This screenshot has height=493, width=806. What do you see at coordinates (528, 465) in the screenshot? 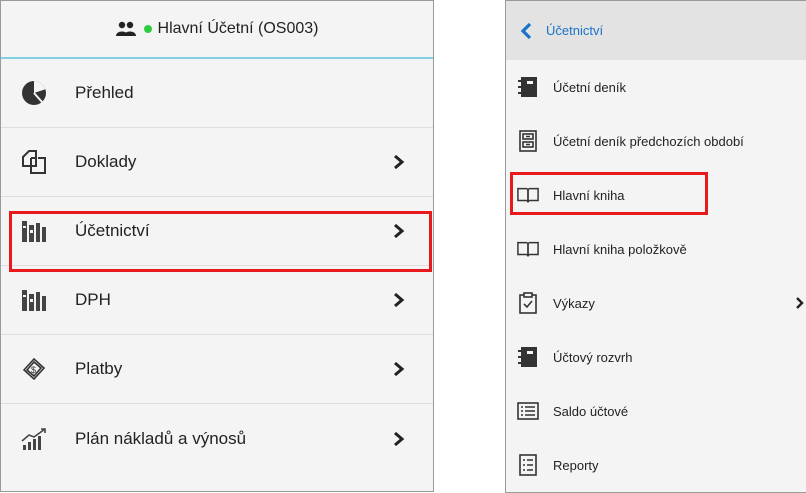
I see `report-list-icon` at bounding box center [528, 465].